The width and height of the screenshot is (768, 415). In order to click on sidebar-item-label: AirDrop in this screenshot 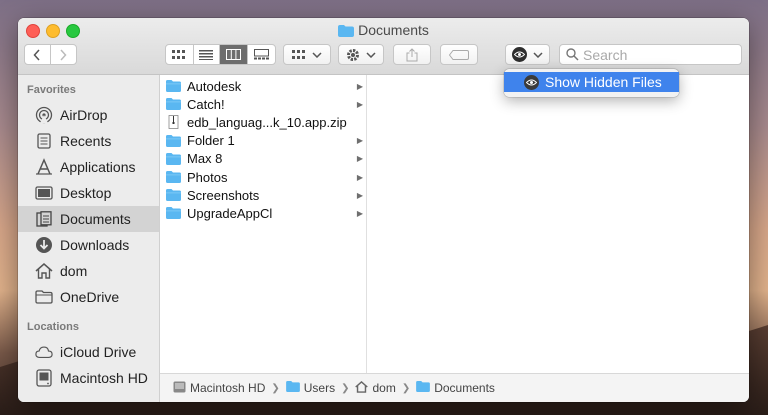, I will do `click(84, 115)`.